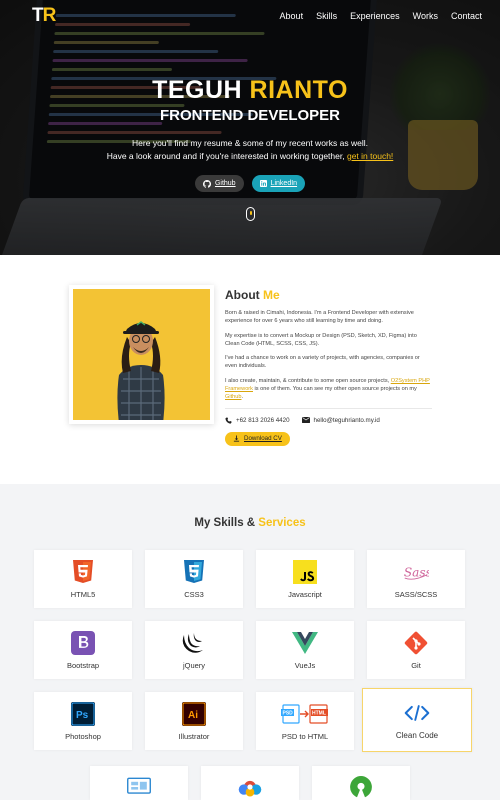 Image resolution: width=500 pixels, height=800 pixels. What do you see at coordinates (416, 642) in the screenshot?
I see `git-icon` at bounding box center [416, 642].